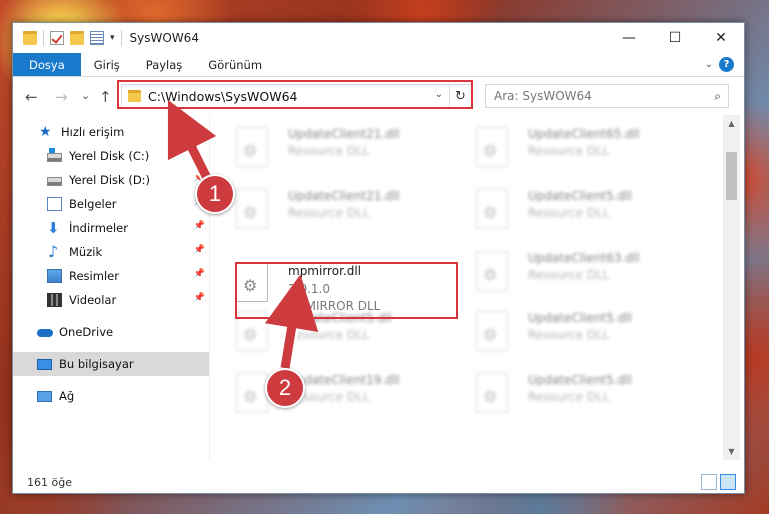 Image resolution: width=769 pixels, height=514 pixels. Describe the element at coordinates (44, 364) in the screenshot. I see `this-pc-icon` at that location.